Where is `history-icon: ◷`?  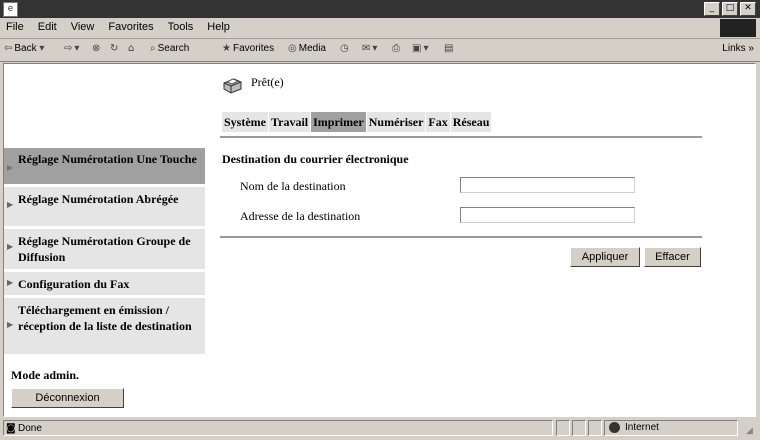
history-icon: ◷ is located at coordinates (344, 48).